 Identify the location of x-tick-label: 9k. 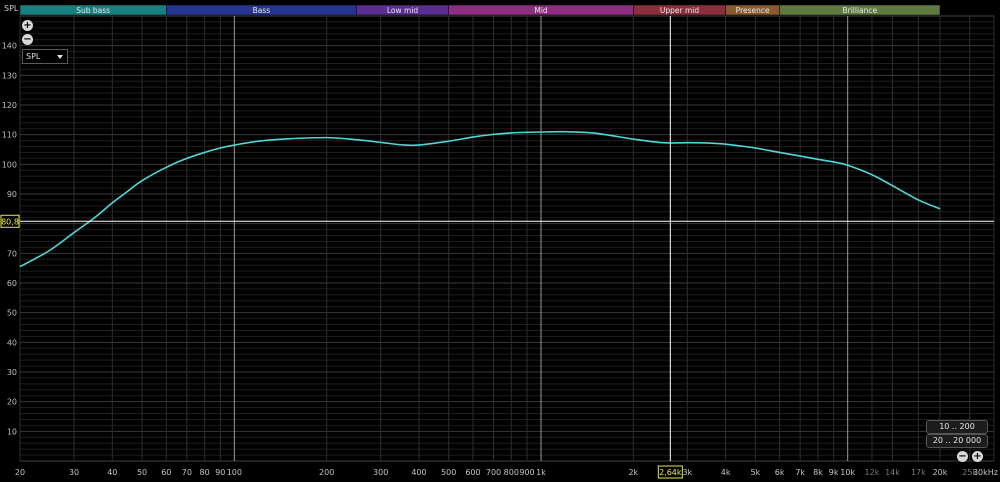
(834, 472).